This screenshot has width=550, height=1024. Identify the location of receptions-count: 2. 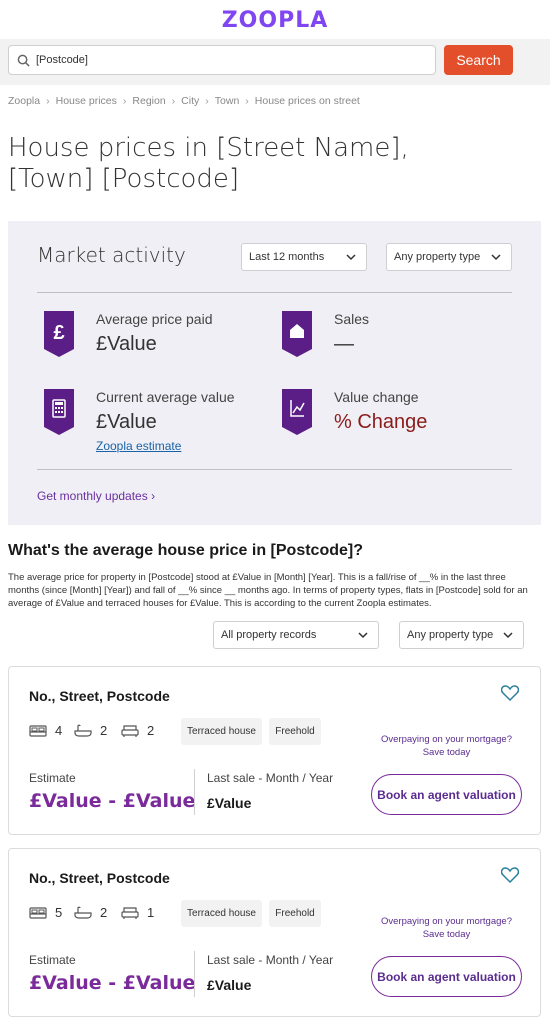
(151, 730).